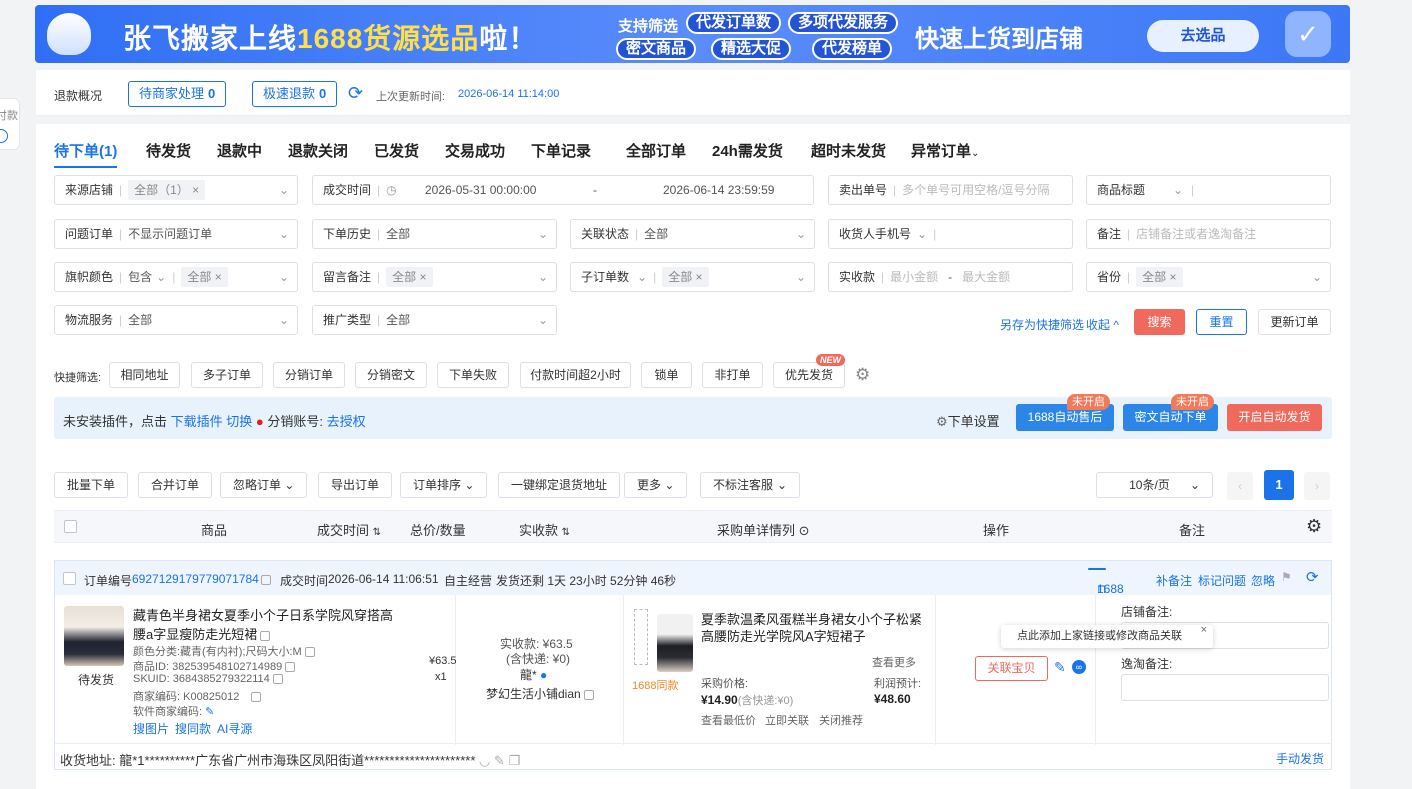 The image size is (1412, 789). I want to click on message-remark-select: 留言备注 | 全部 × ⌄, so click(434, 277).